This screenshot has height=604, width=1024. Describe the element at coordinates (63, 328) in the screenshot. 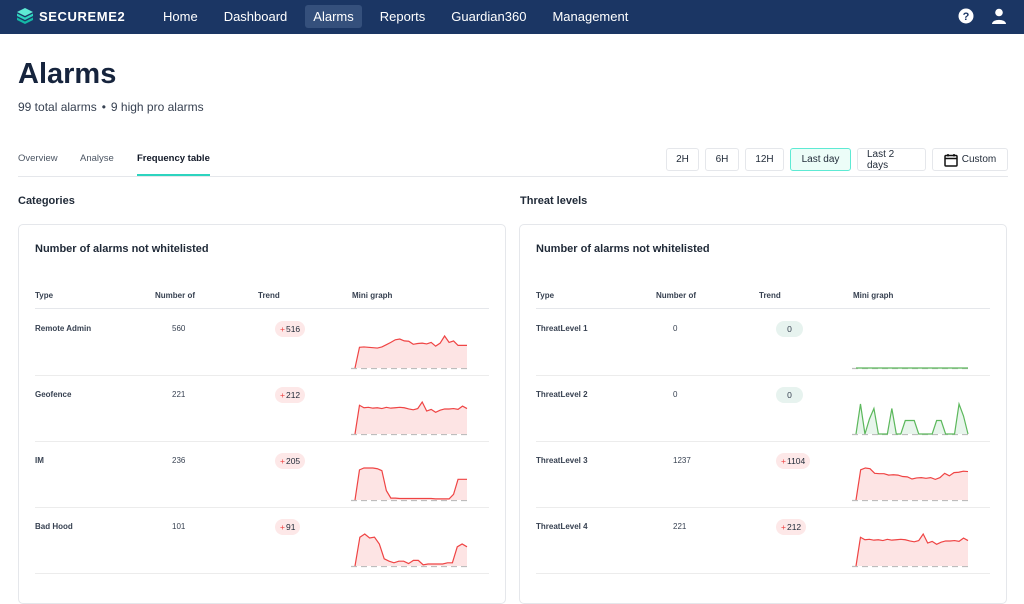

I see `row-type: Remote Admin` at that location.